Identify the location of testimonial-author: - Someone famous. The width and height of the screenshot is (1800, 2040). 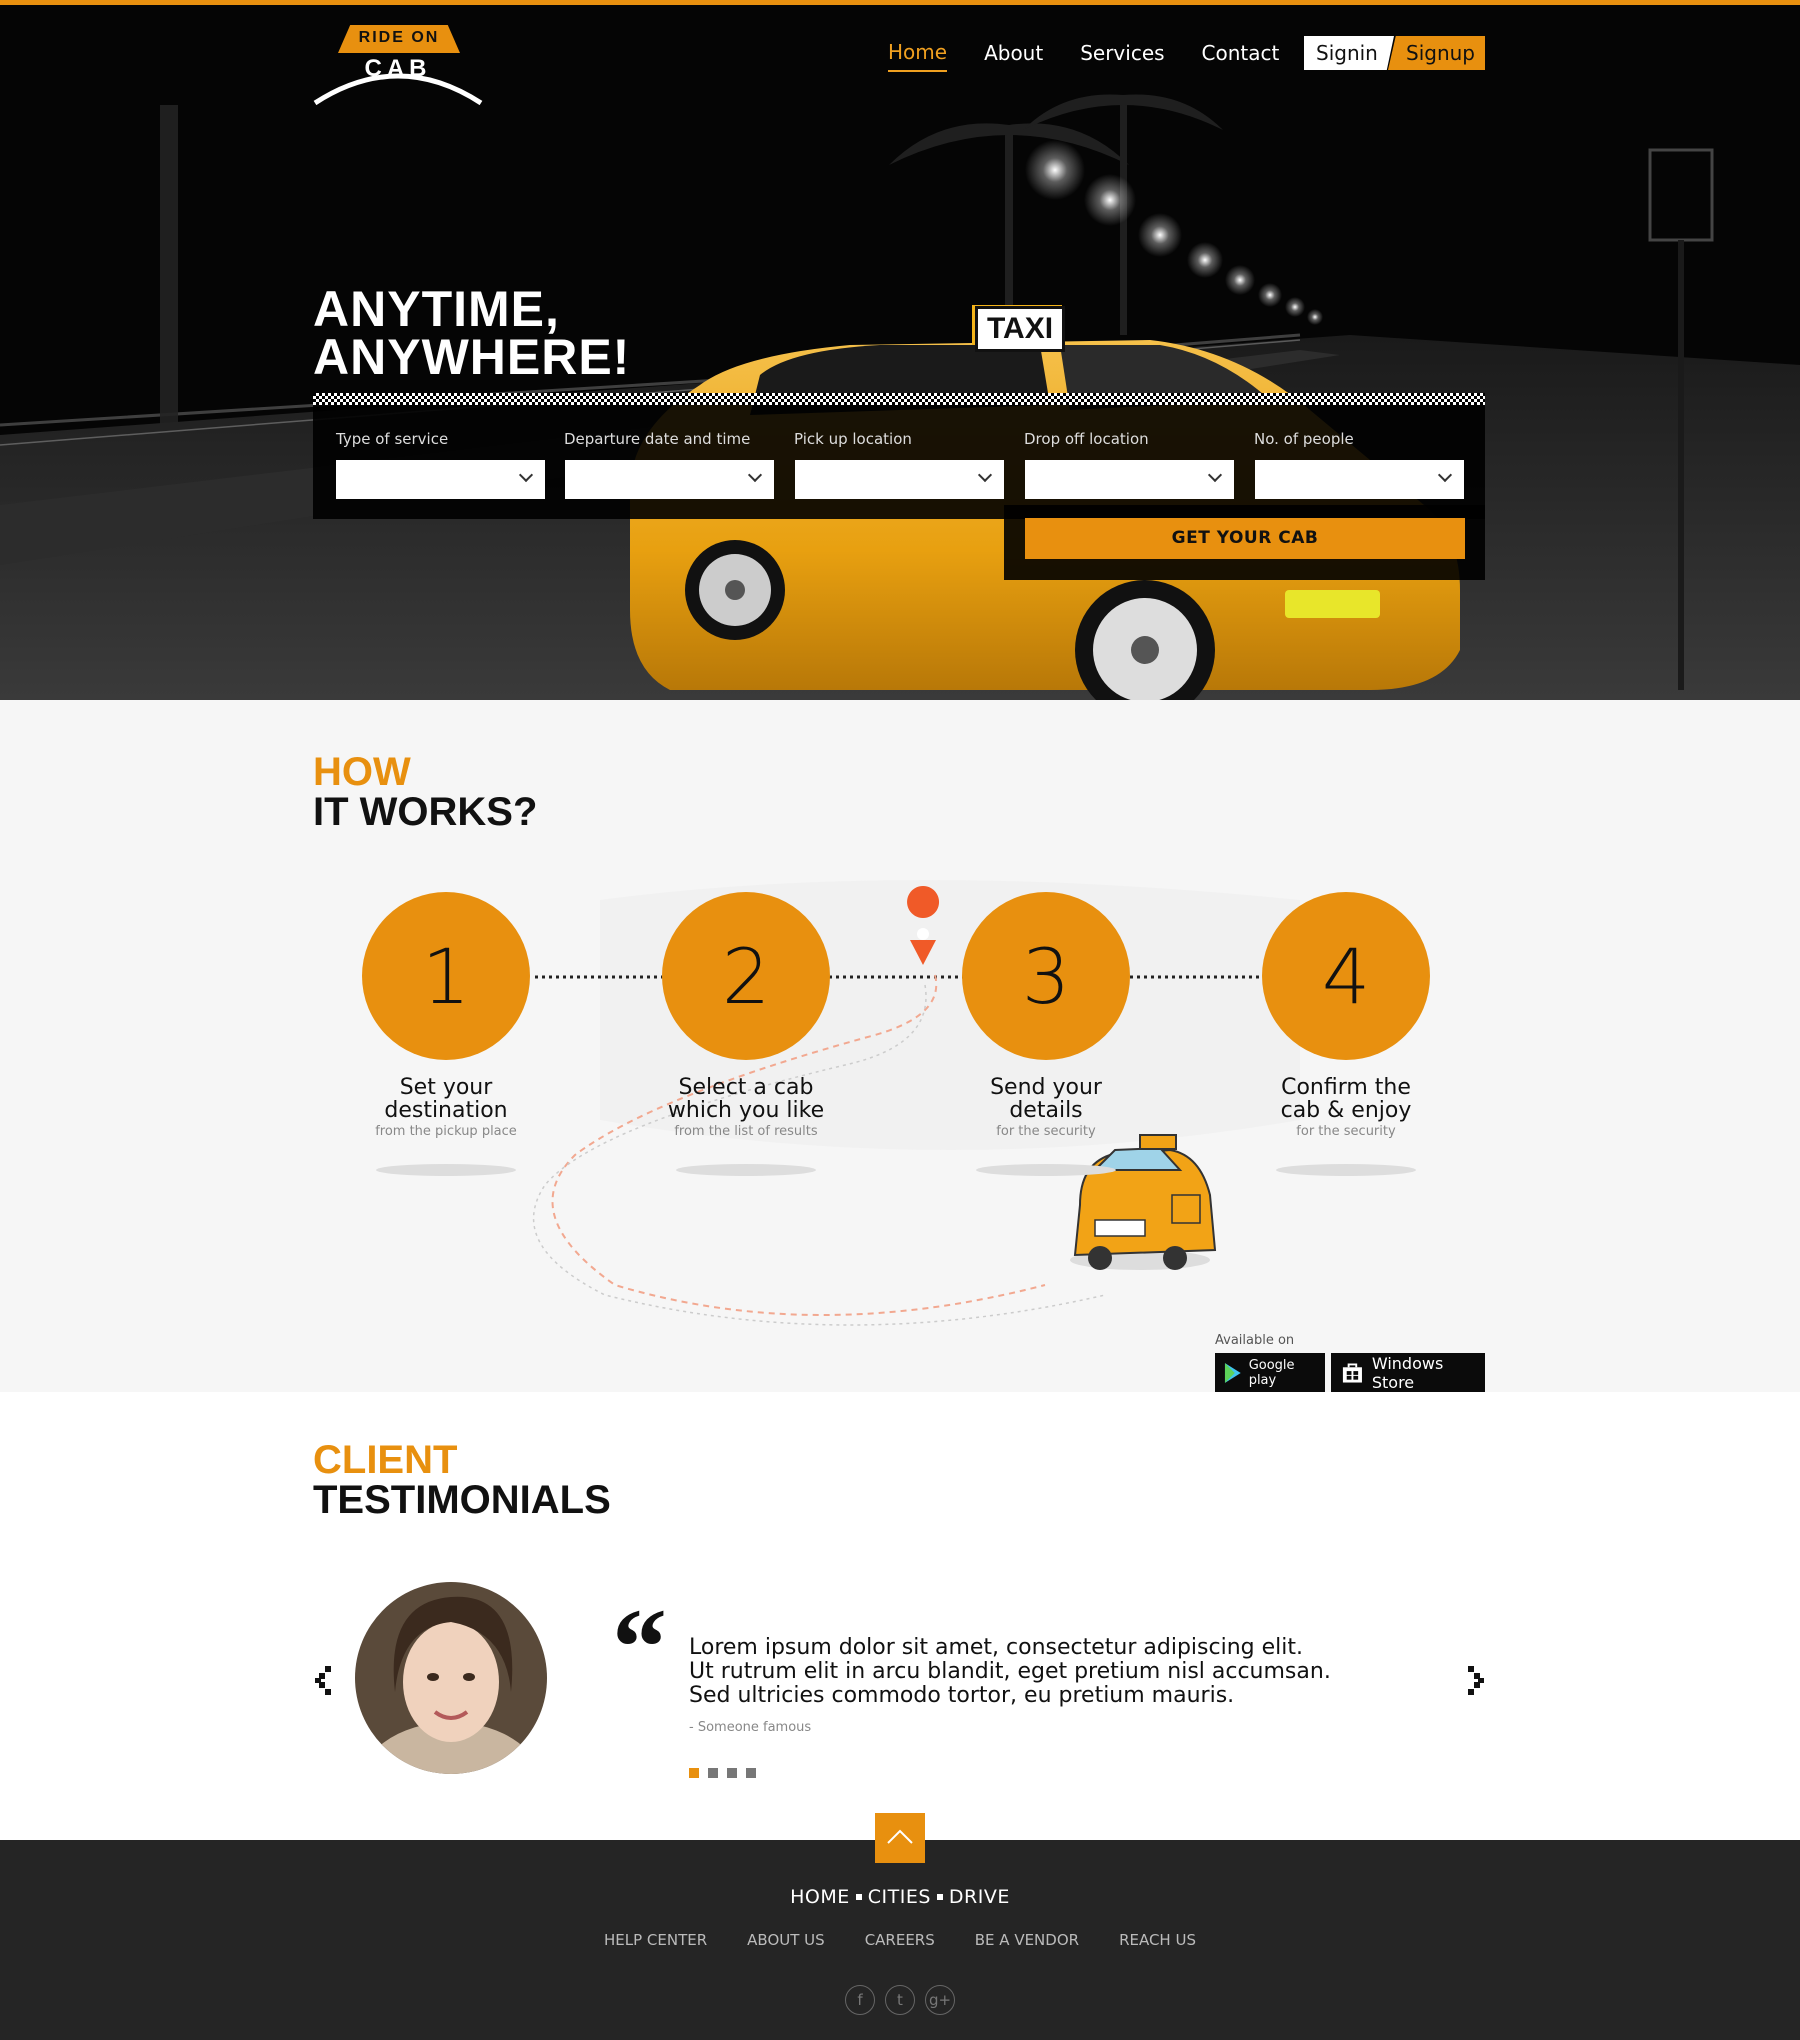
(750, 1727).